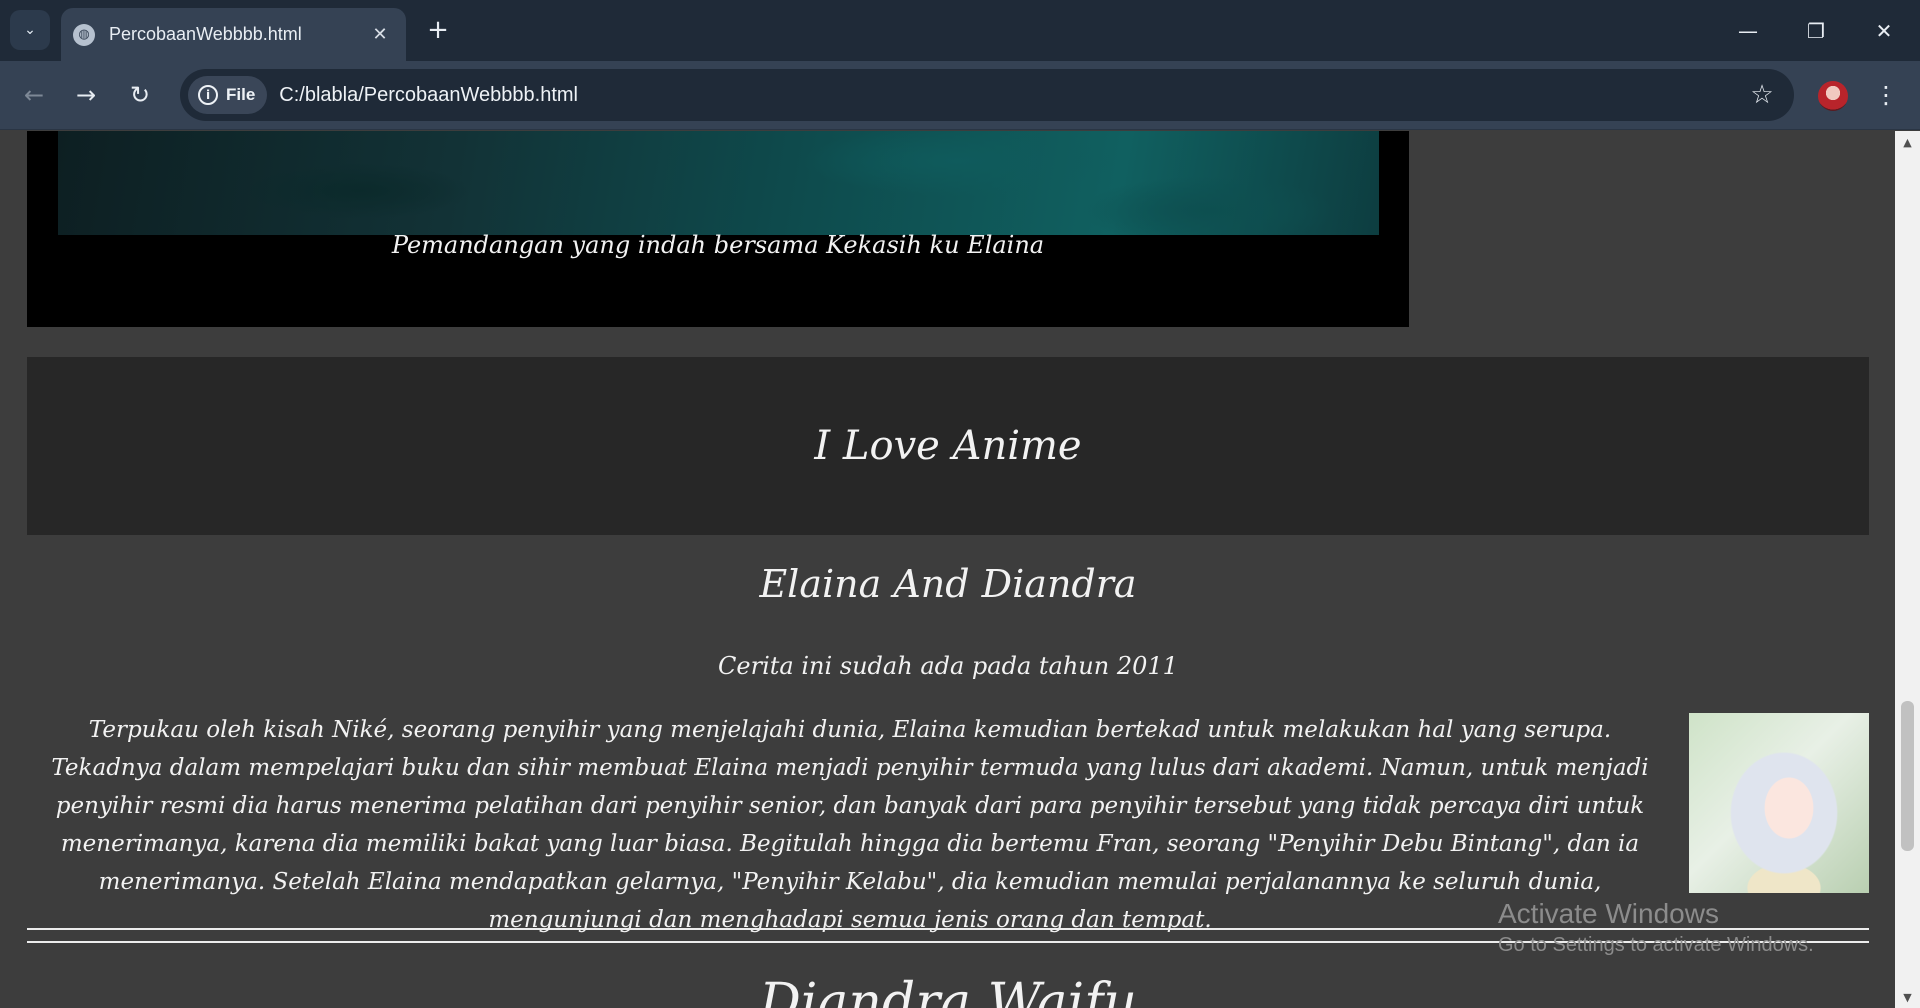 The width and height of the screenshot is (1920, 1008). What do you see at coordinates (1608, 913) in the screenshot?
I see `watermark-title: Activate Windows` at bounding box center [1608, 913].